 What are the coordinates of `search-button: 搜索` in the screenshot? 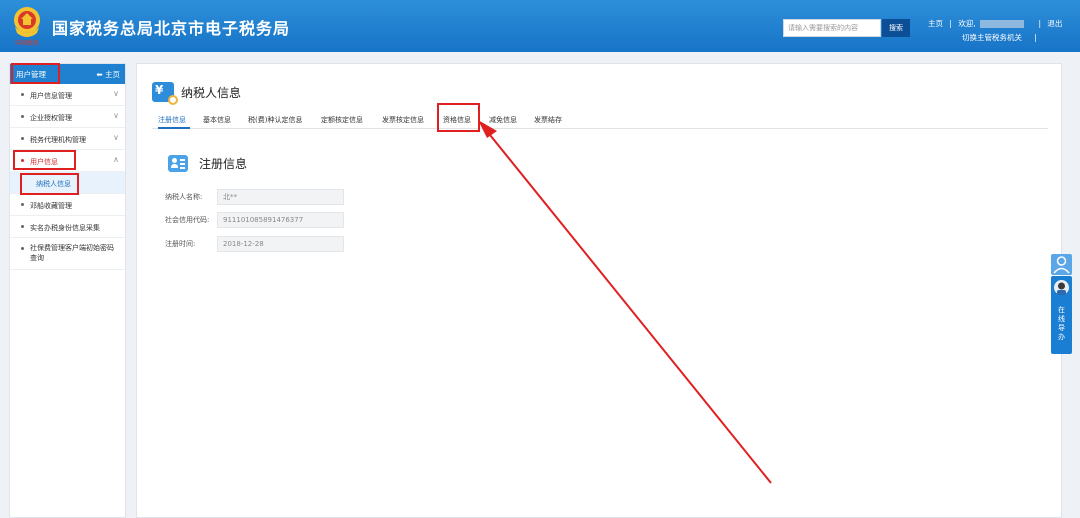 It's located at (896, 28).